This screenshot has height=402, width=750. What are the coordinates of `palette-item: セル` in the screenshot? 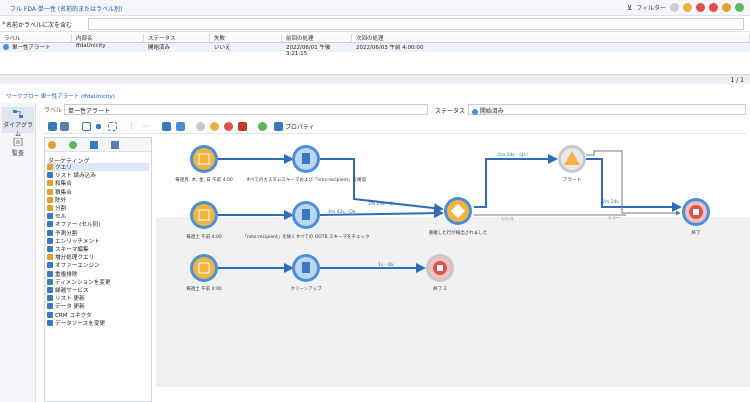 It's located at (56, 216).